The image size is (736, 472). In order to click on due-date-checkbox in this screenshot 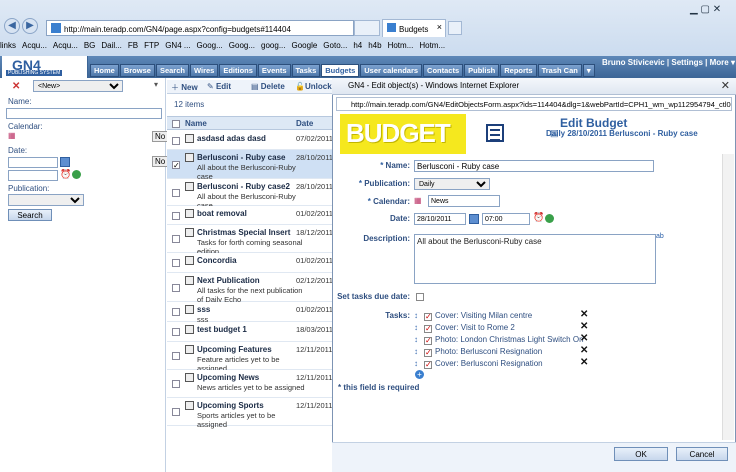, I will do `click(420, 297)`.